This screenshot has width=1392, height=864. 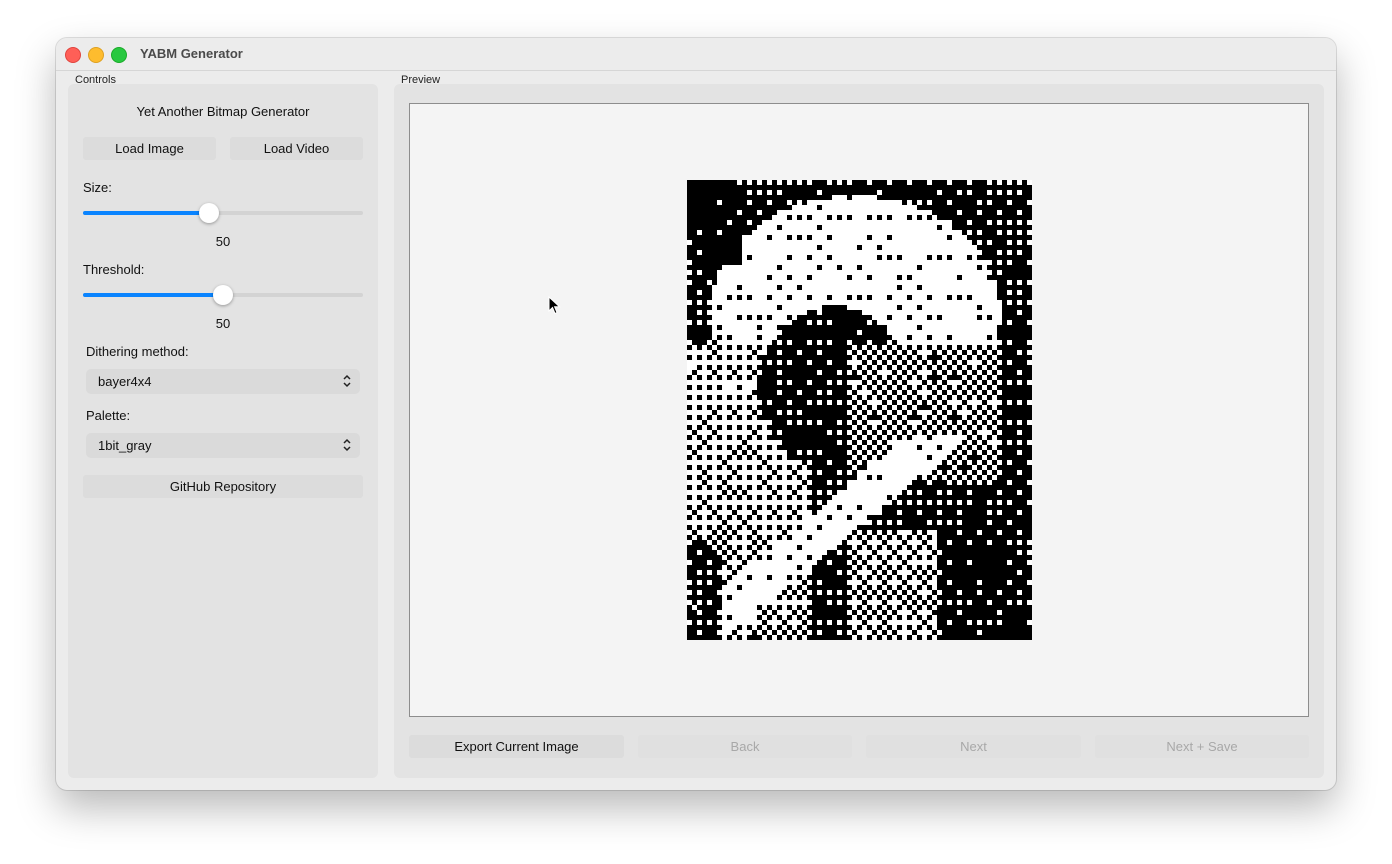 What do you see at coordinates (209, 213) in the screenshot?
I see `size-slider-thumb` at bounding box center [209, 213].